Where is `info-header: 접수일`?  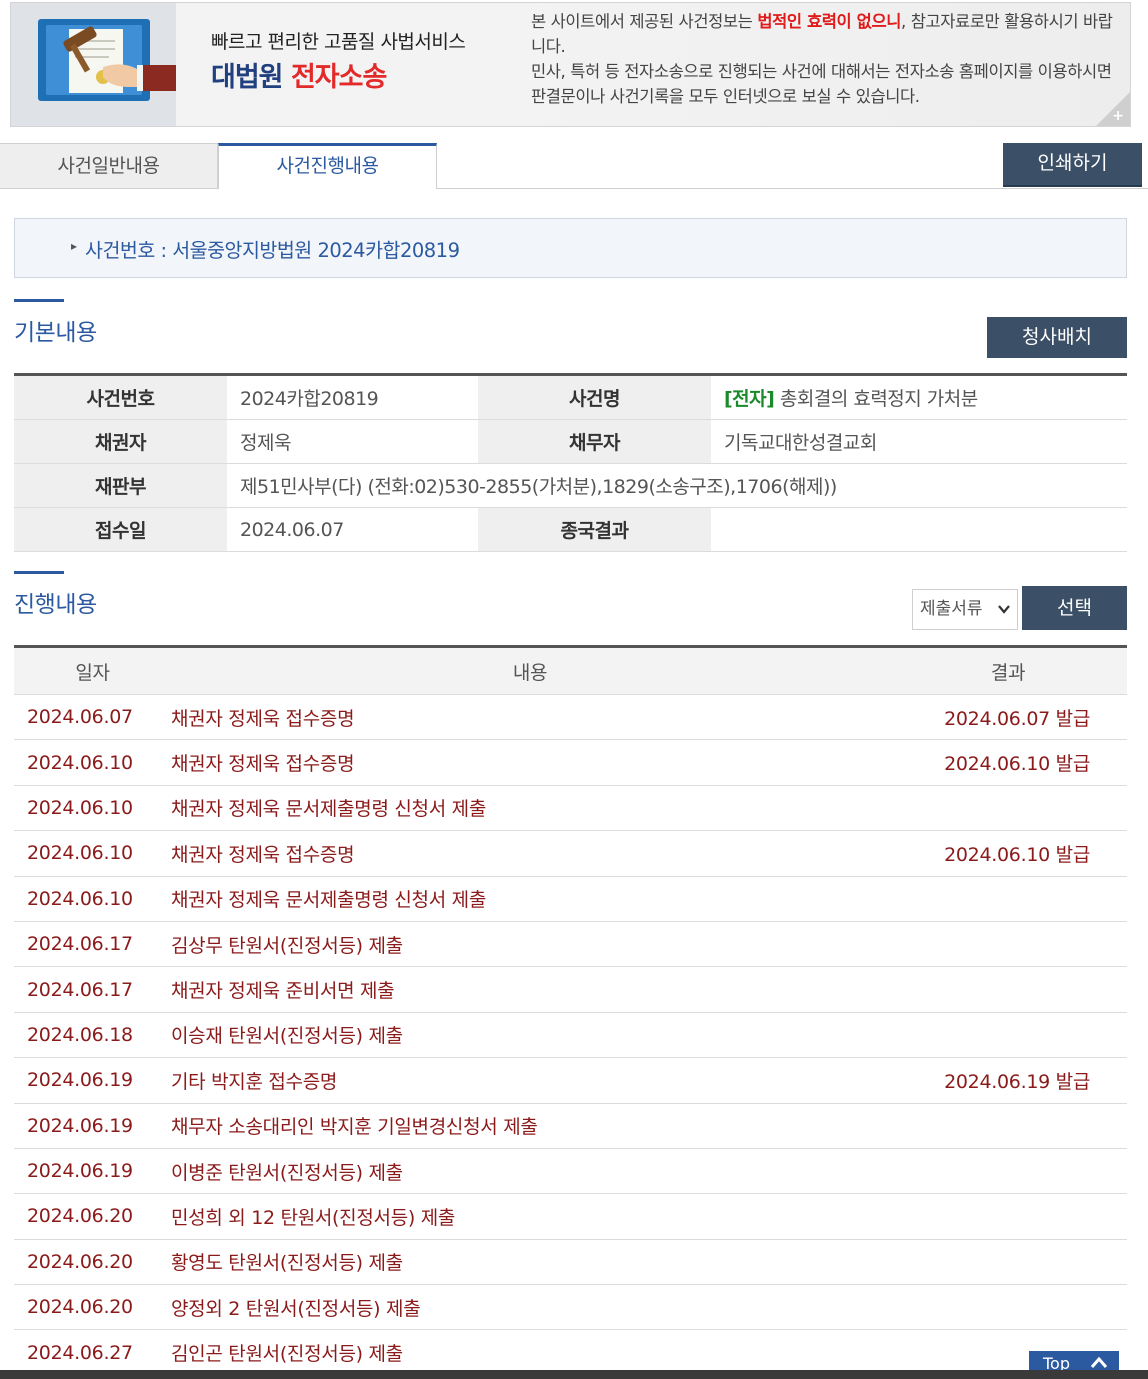
info-header: 접수일 is located at coordinates (120, 529).